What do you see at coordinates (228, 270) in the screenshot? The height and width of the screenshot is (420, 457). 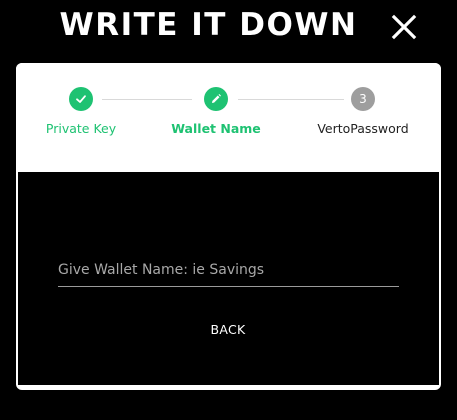 I see `wallet-name-input` at bounding box center [228, 270].